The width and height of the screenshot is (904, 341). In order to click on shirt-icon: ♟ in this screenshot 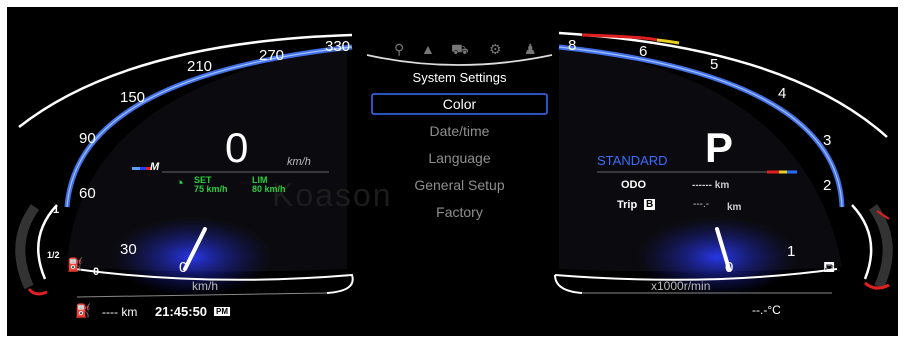, I will do `click(530, 49)`.